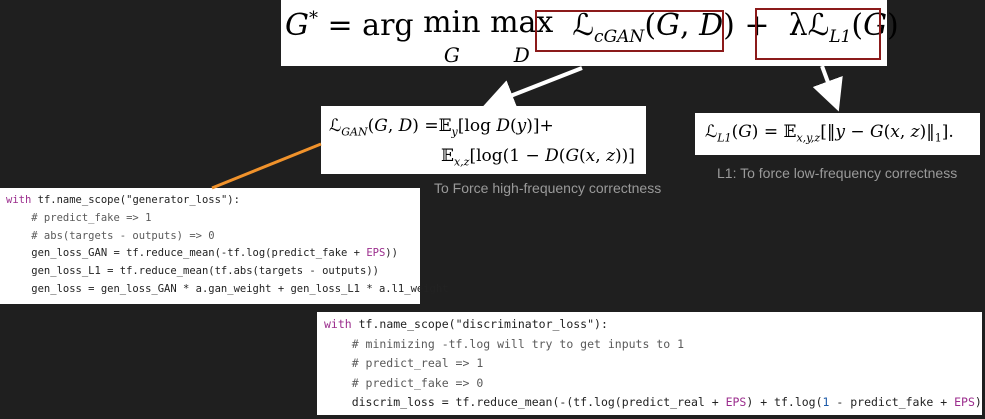 Image resolution: width=985 pixels, height=419 pixels. What do you see at coordinates (266, 166) in the screenshot?
I see `orange-connector-line` at bounding box center [266, 166].